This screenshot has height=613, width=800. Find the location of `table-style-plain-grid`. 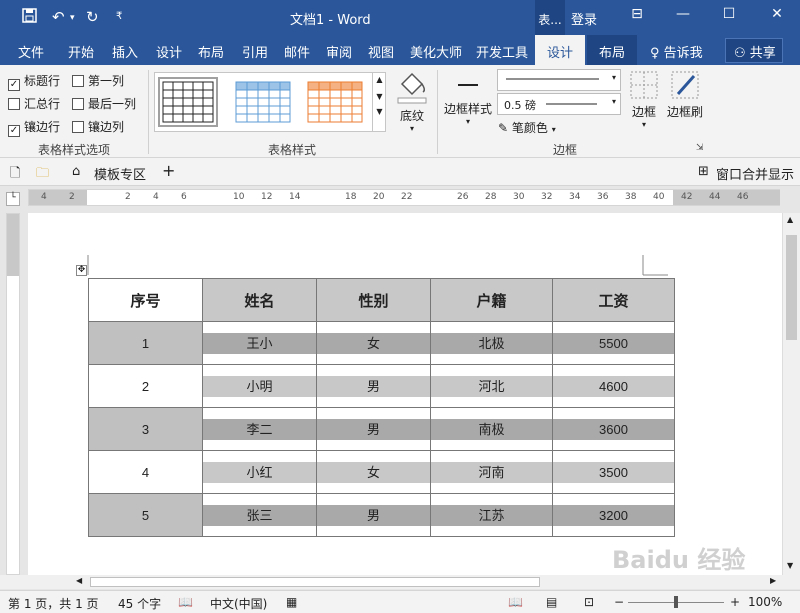

table-style-plain-grid is located at coordinates (188, 102).